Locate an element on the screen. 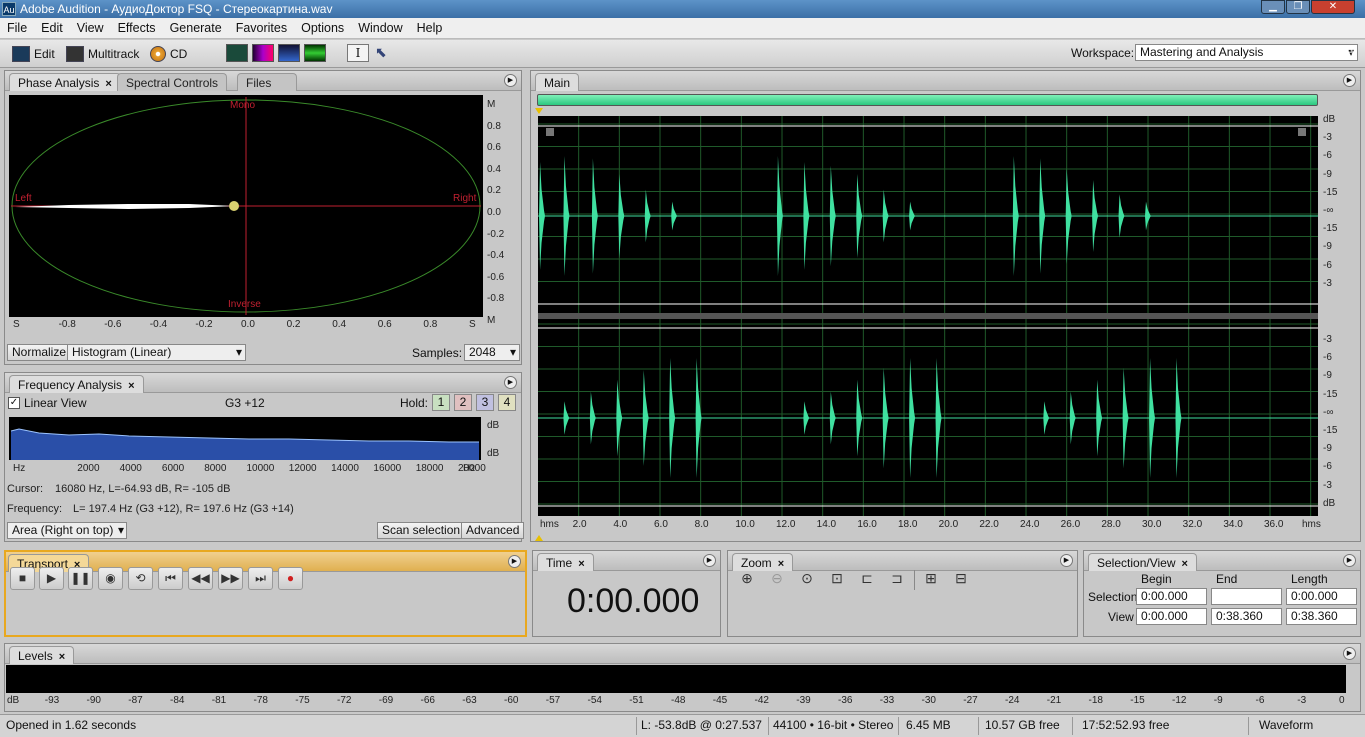 The width and height of the screenshot is (1365, 737). menu-favorites: Favorites is located at coordinates (261, 28).